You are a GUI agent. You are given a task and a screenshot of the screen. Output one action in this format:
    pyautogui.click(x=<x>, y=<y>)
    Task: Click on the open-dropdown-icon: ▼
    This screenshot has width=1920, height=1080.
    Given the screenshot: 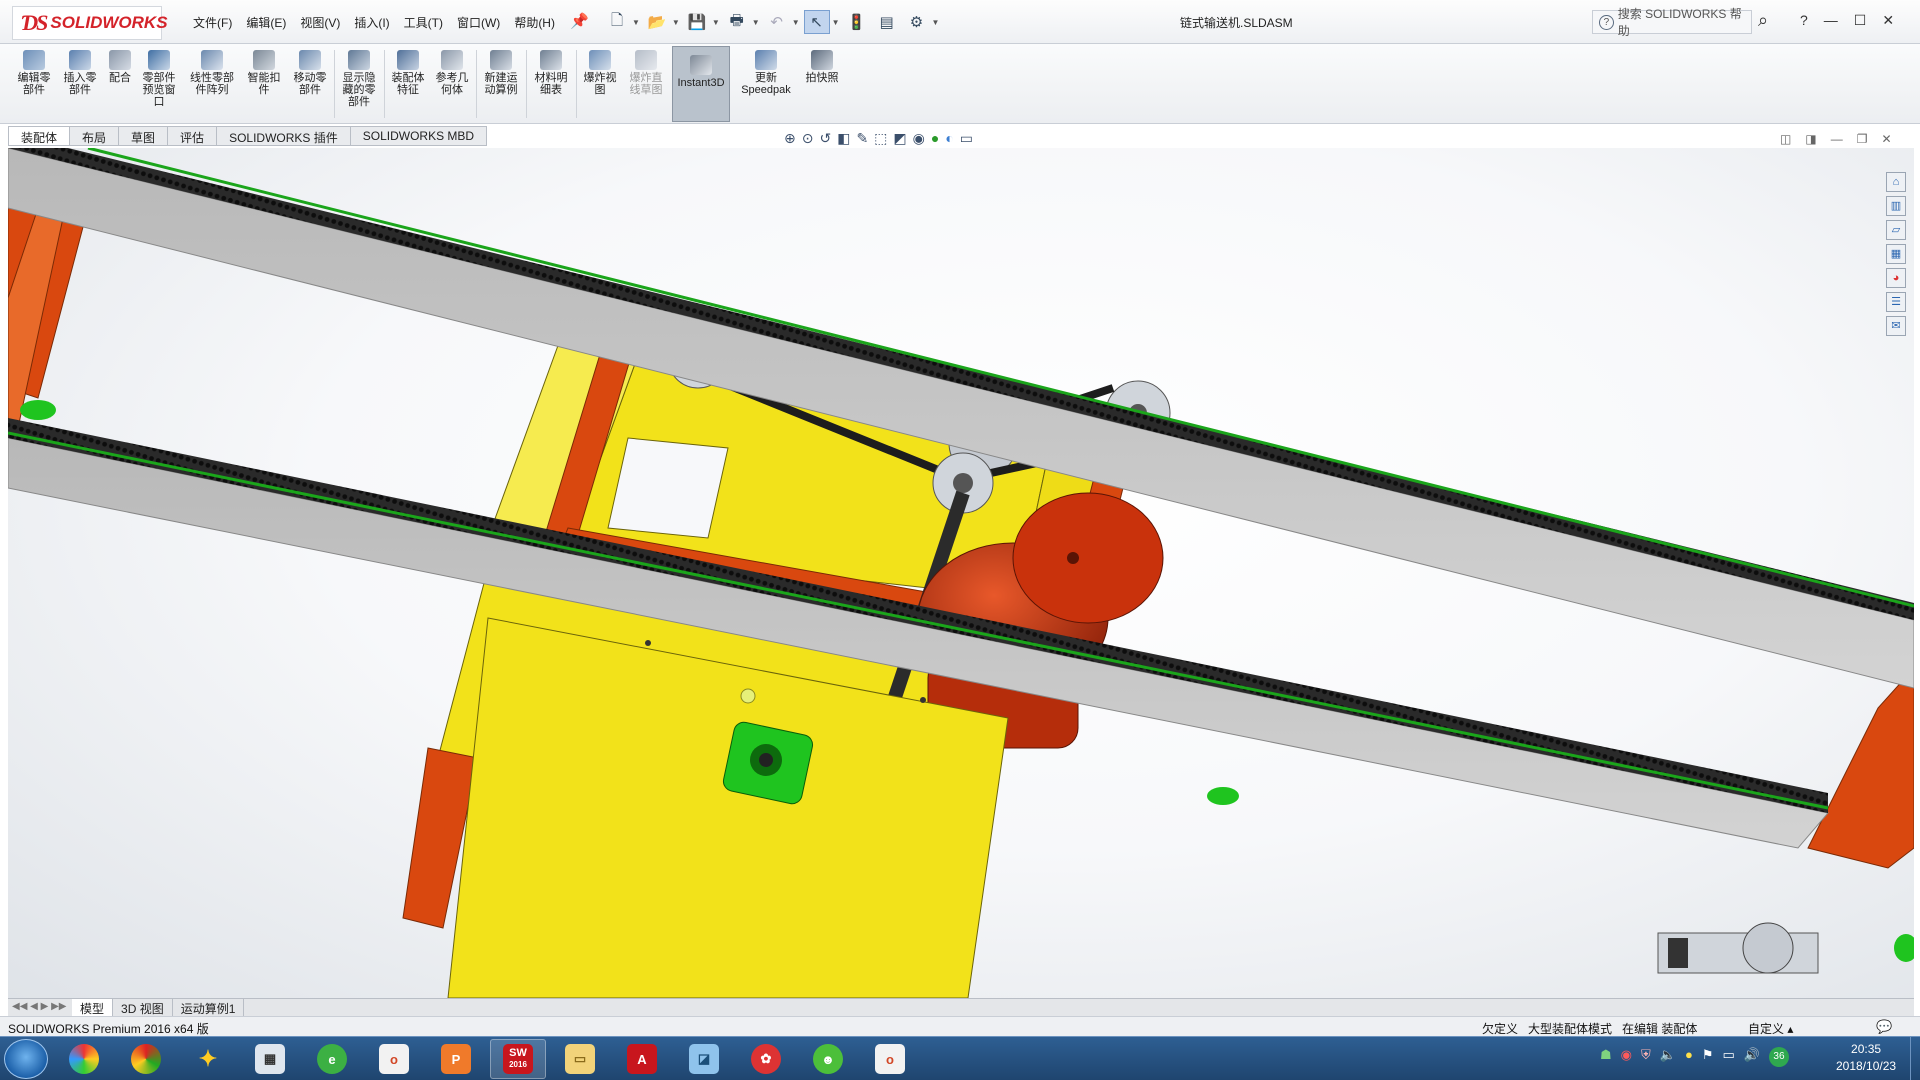 What is the action you would take?
    pyautogui.click(x=676, y=22)
    